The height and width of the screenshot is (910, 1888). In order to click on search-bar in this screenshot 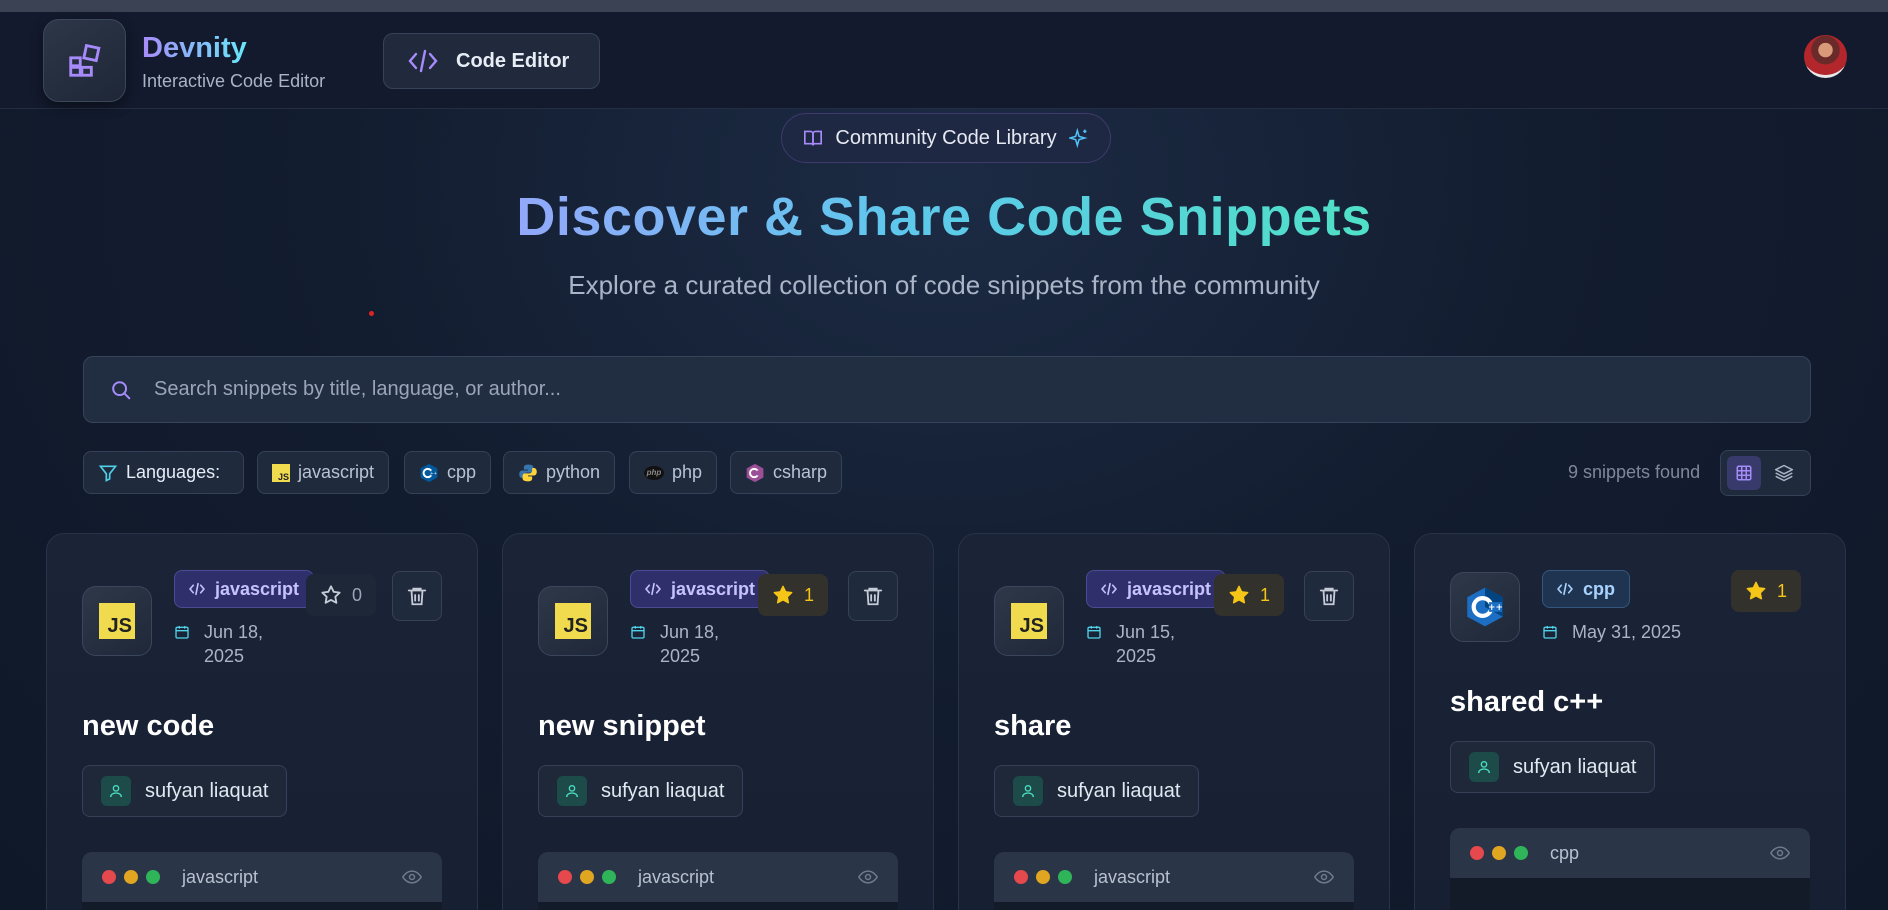, I will do `click(947, 389)`.